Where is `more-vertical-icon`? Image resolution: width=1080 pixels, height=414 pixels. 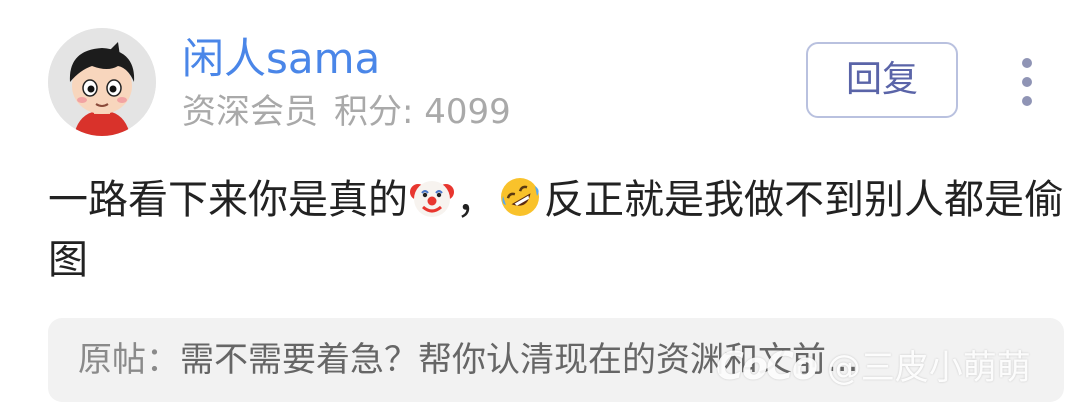 more-vertical-icon is located at coordinates (1028, 82).